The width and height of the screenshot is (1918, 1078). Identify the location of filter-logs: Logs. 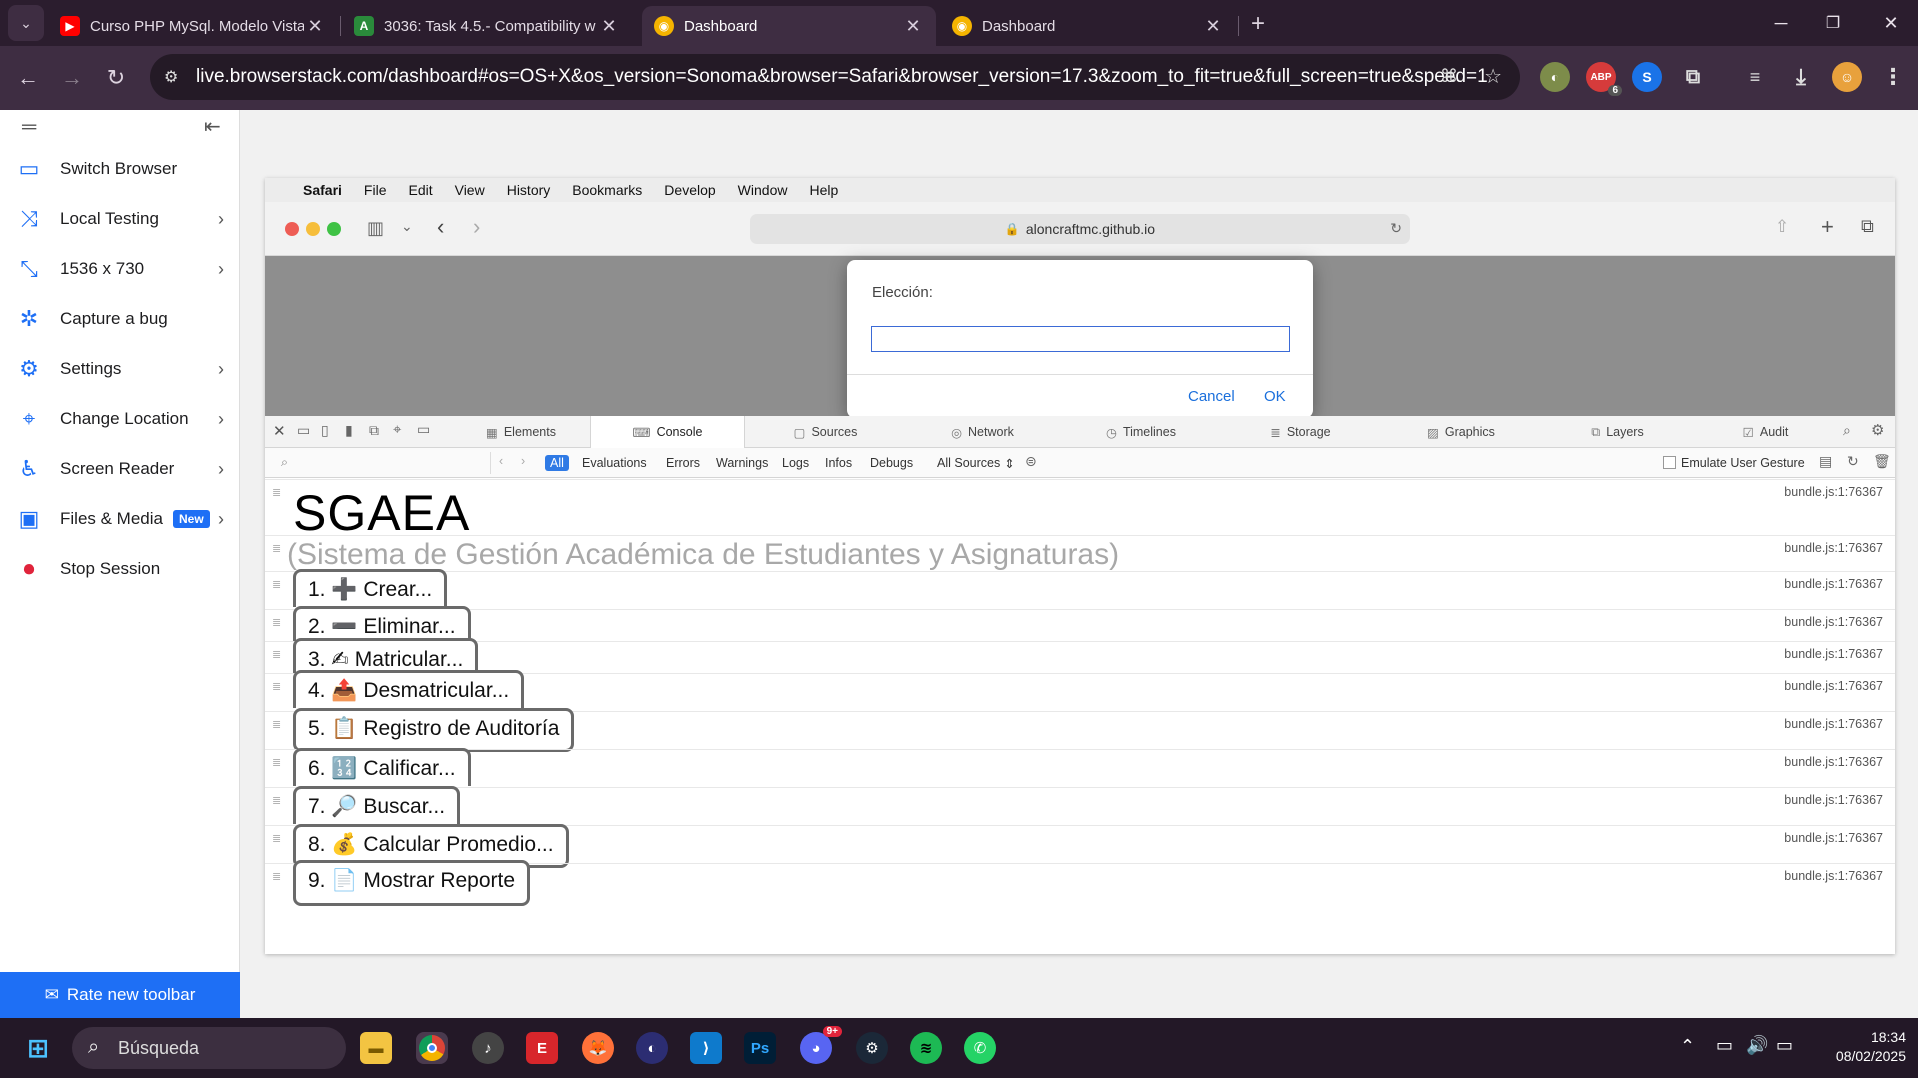
(795, 463).